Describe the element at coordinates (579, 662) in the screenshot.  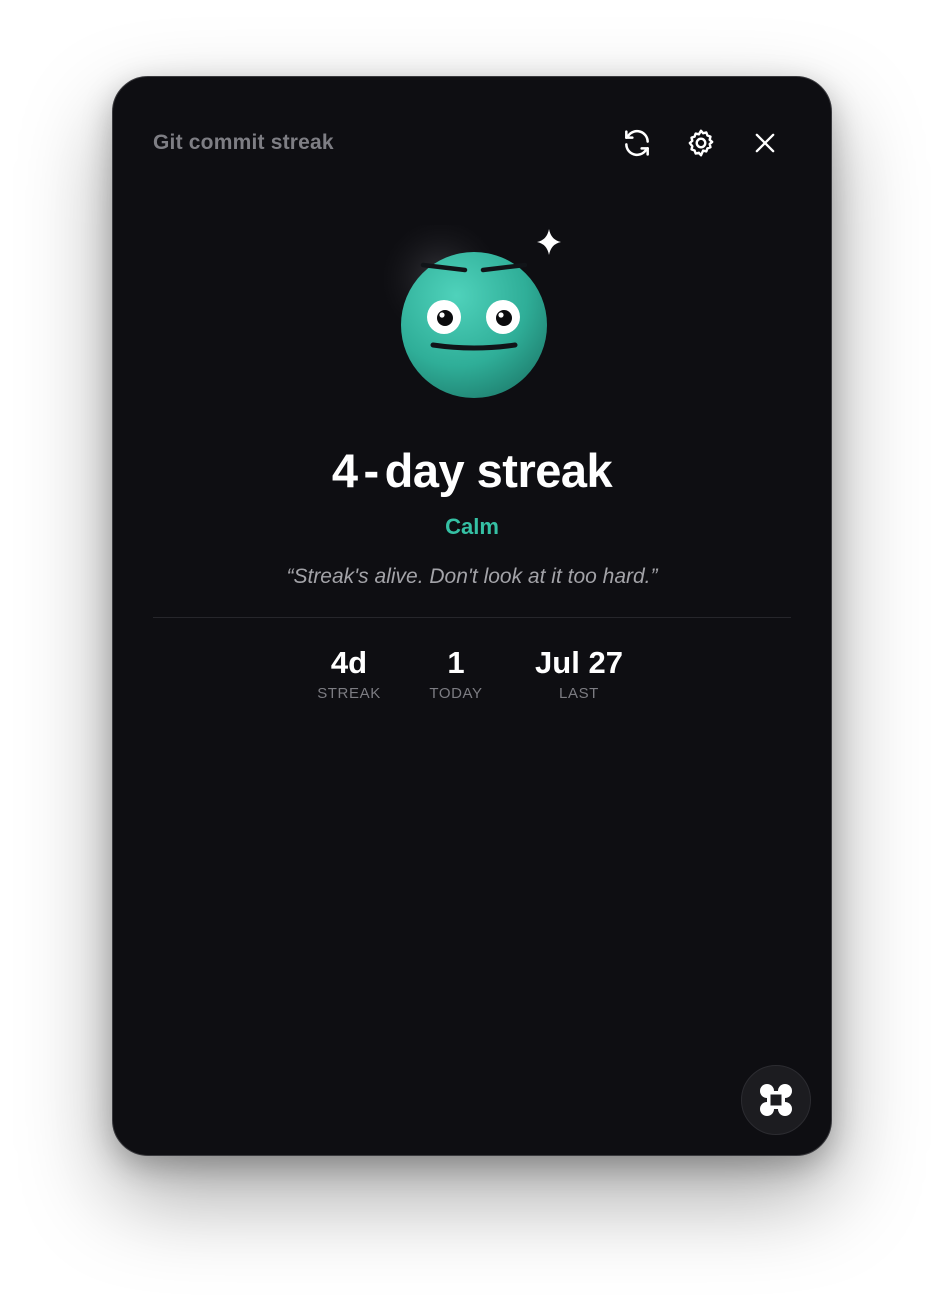
I see `stat-last-value: Jul 27` at that location.